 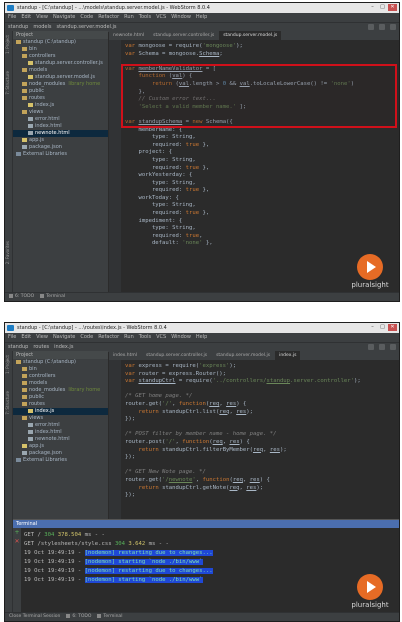 What do you see at coordinates (17, 541) in the screenshot?
I see `close-session-icon: ✕` at bounding box center [17, 541].